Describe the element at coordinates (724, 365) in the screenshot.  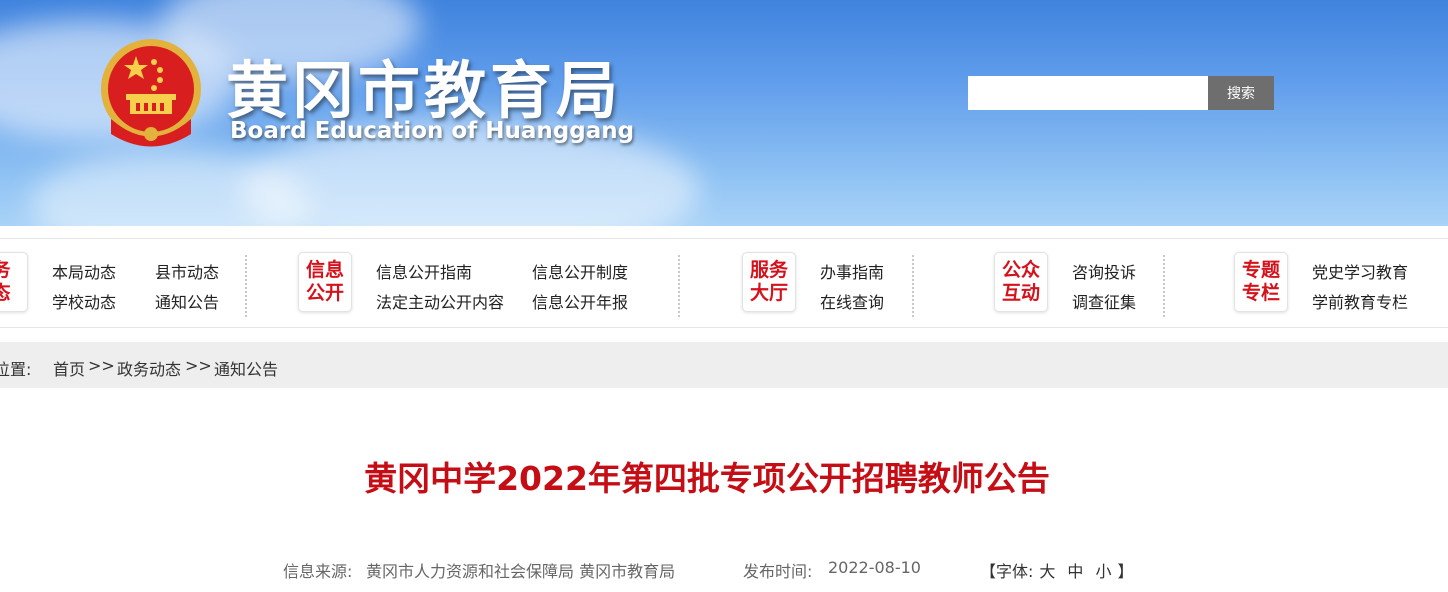
I see `breadcrumb: 位置: 首页 >> 政务动态 >> 通知公告` at that location.